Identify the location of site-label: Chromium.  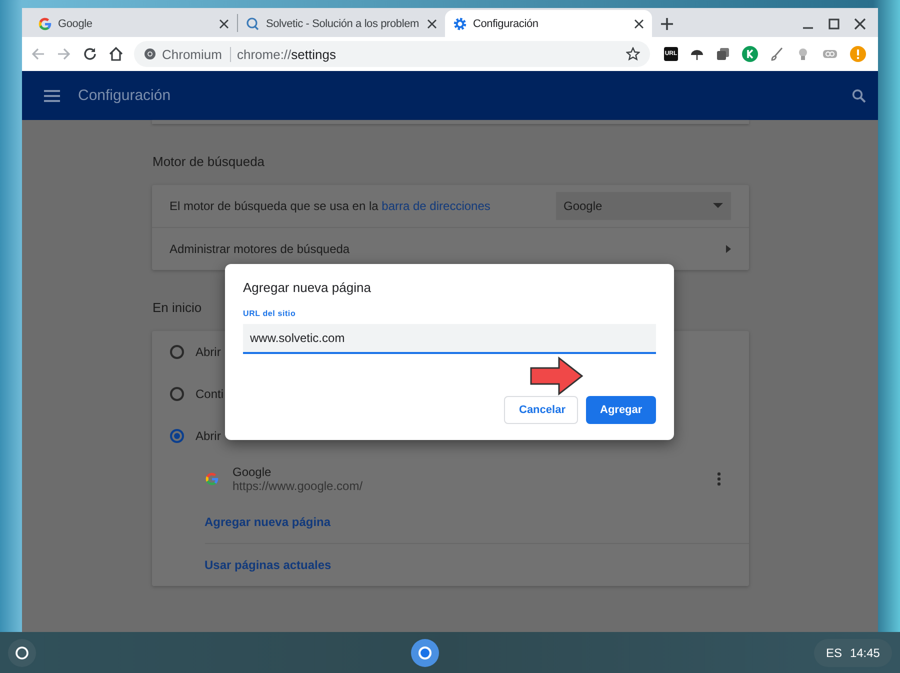
(196, 54).